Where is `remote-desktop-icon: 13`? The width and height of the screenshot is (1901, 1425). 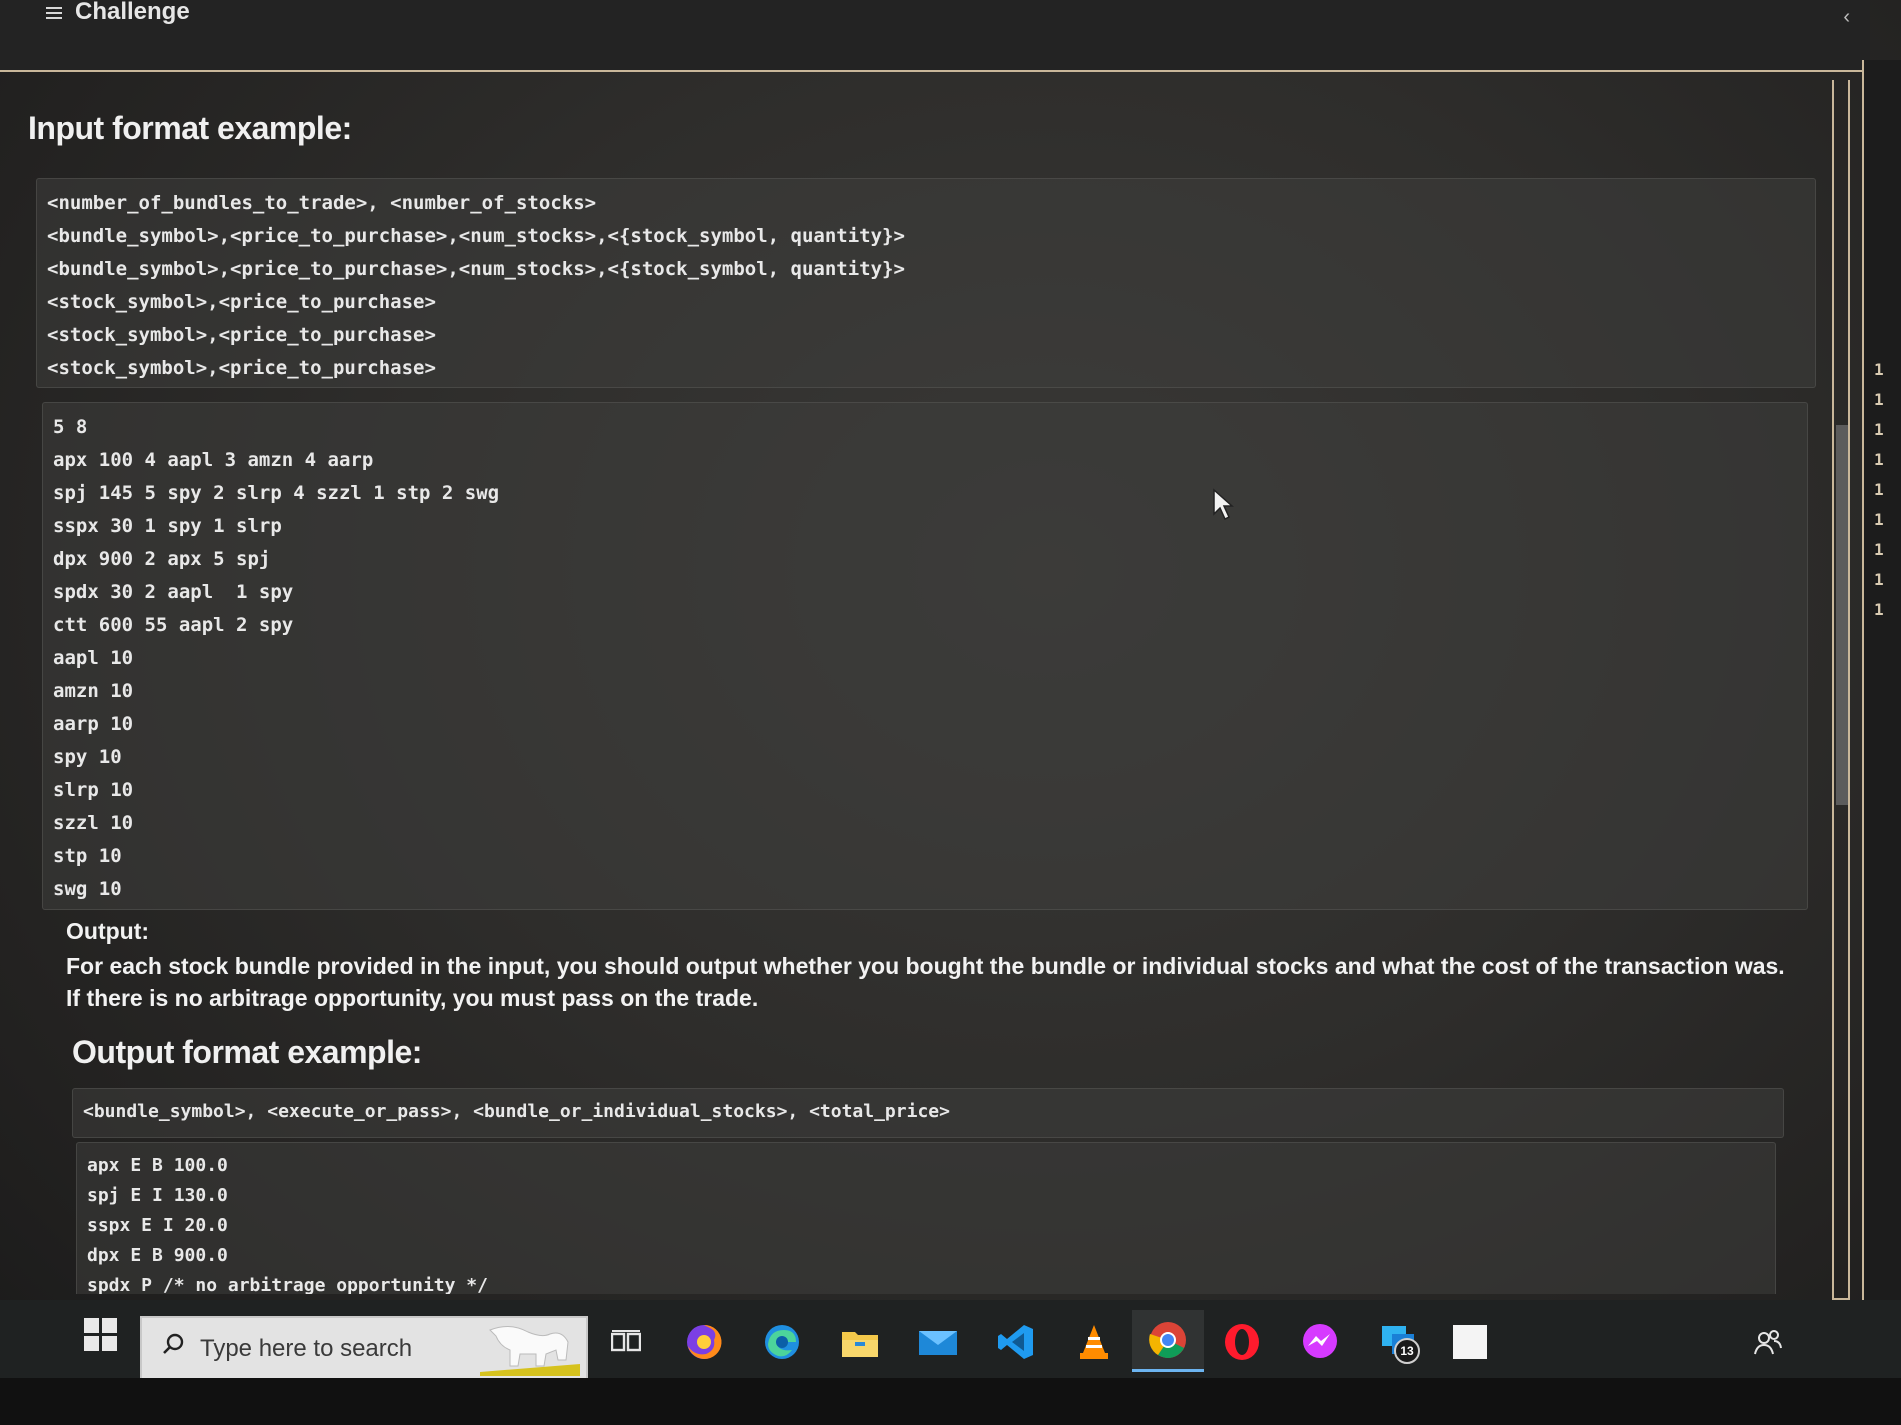
remote-desktop-icon: 13 is located at coordinates (1398, 1342).